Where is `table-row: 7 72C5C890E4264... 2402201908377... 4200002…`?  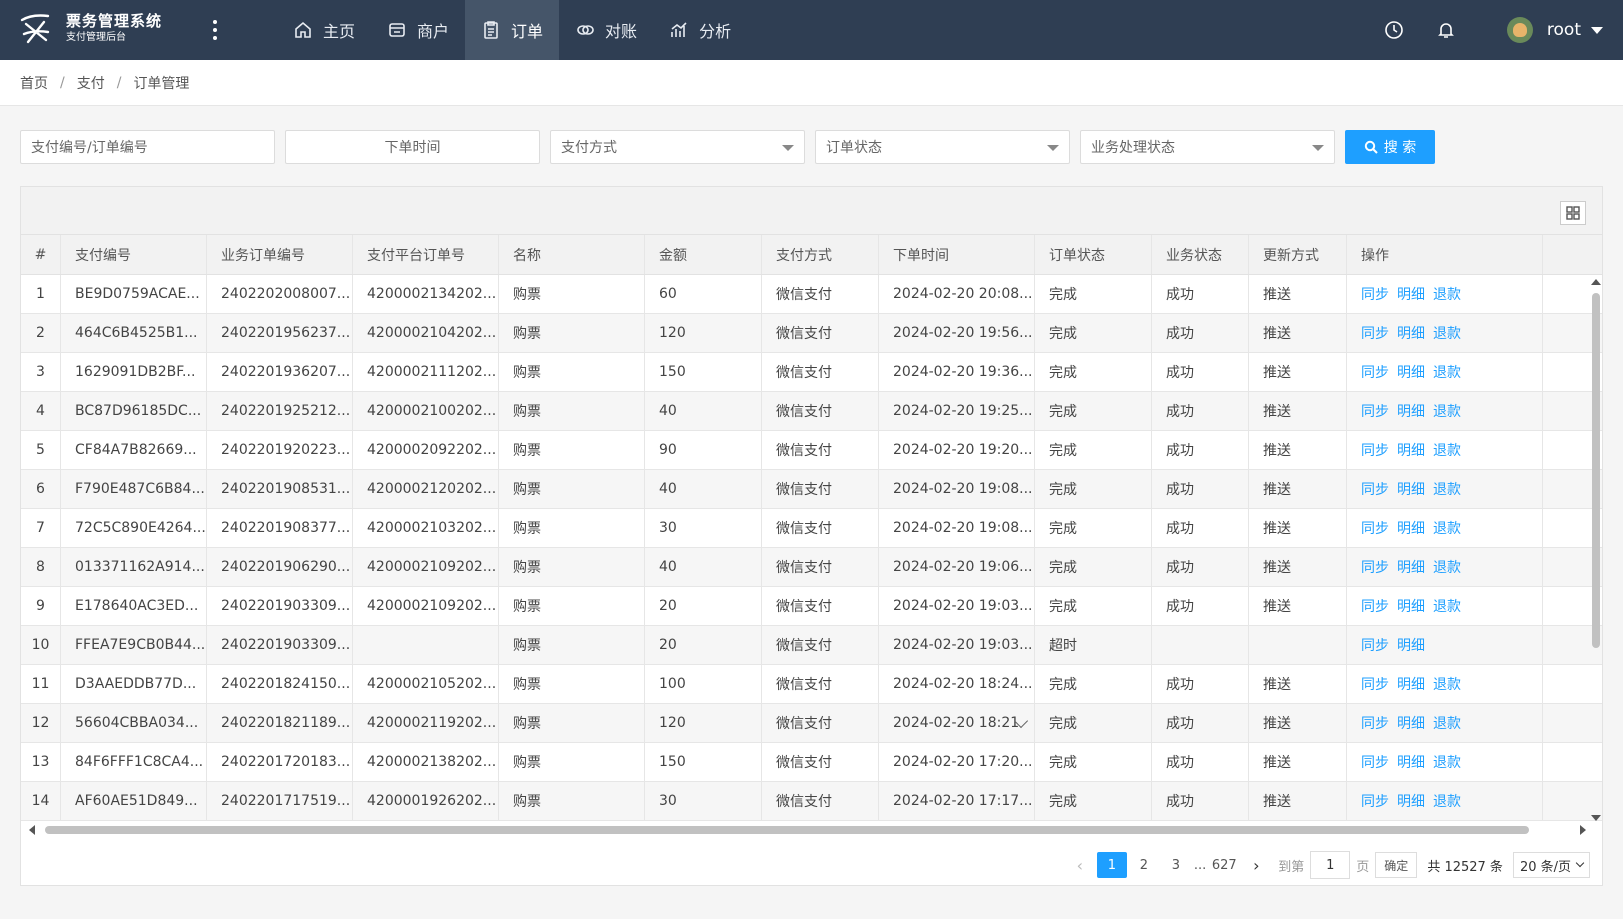
table-row: 7 72C5C890E4264... 2402201908377... 4200002… is located at coordinates (811, 528).